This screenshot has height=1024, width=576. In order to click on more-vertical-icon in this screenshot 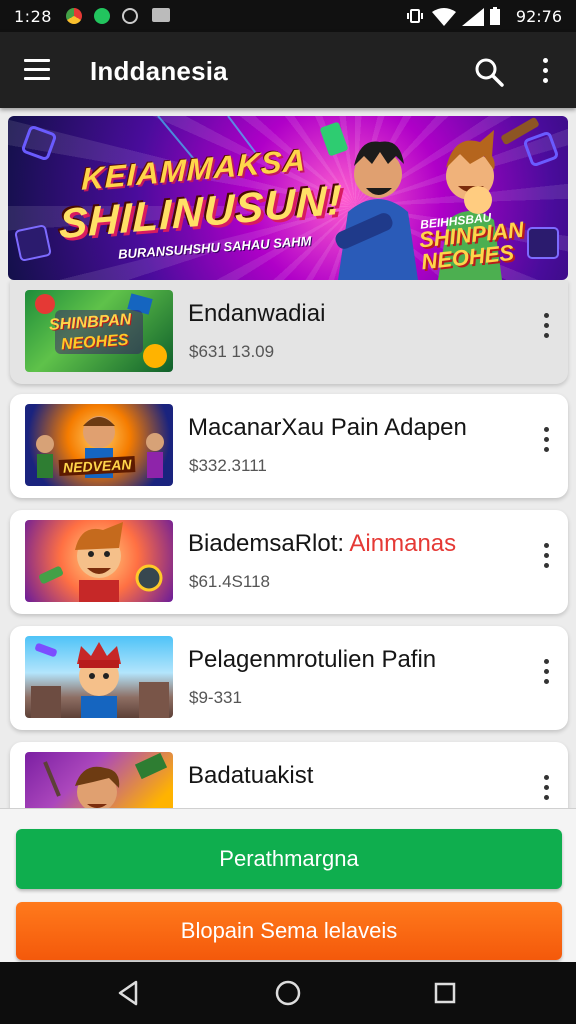, I will do `click(545, 72)`.